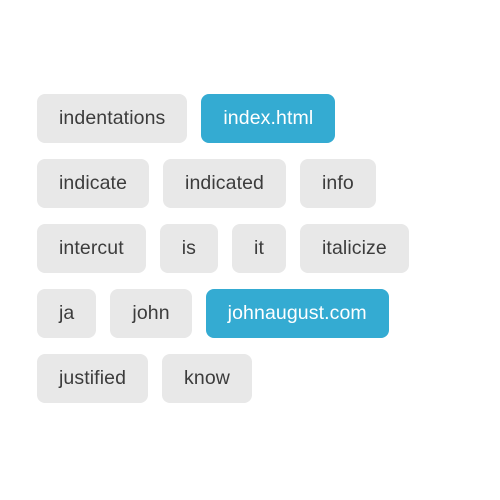  Describe the element at coordinates (297, 313) in the screenshot. I see `word-chip-selected: johnaugust.com` at that location.